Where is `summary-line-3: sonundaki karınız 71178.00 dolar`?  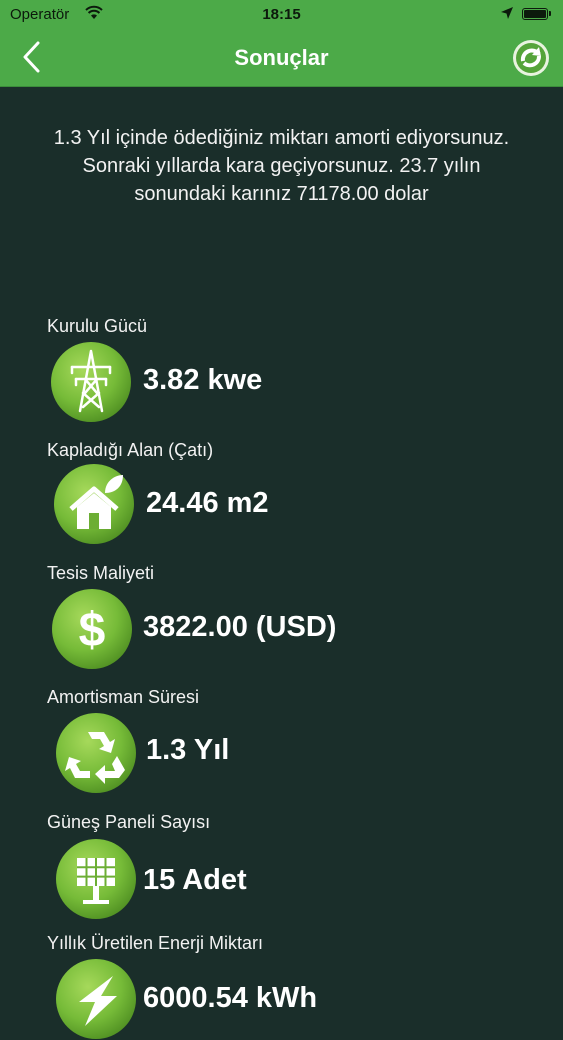
summary-line-3: sonundaki karınız 71178.00 dolar is located at coordinates (281, 194).